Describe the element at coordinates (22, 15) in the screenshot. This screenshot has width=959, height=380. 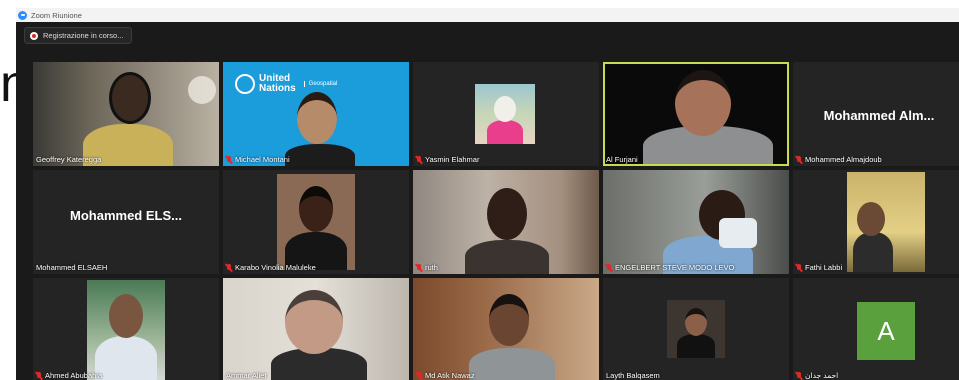
I see `zoom-app-icon` at that location.